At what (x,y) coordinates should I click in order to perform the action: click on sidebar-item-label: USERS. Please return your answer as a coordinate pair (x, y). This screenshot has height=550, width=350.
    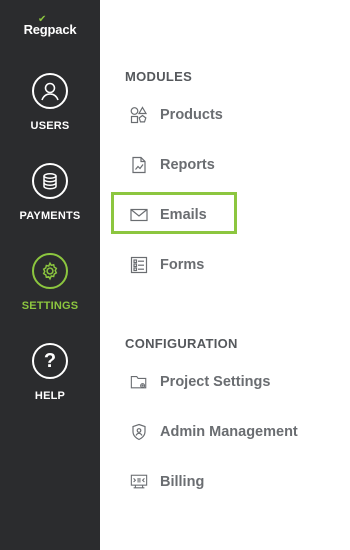
    Looking at the image, I should click on (50, 126).